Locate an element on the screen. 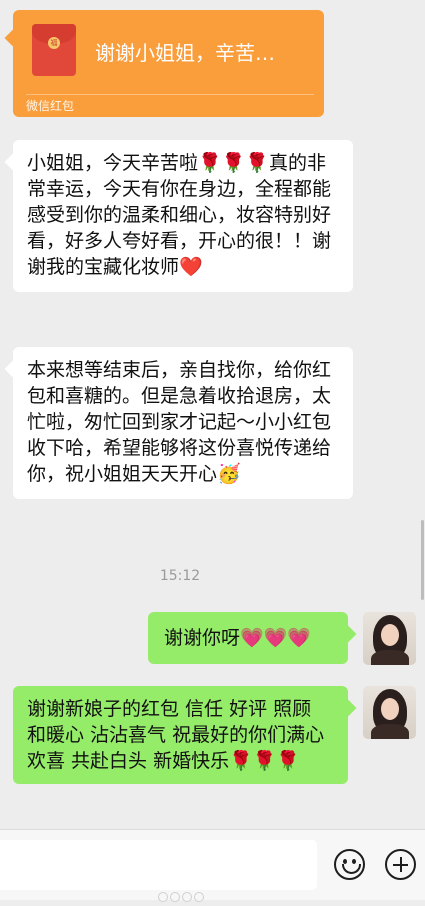 The height and width of the screenshot is (906, 425). red-packet-message: 福 谢谢小姐姐，辛苦… 微信红包 is located at coordinates (168, 63).